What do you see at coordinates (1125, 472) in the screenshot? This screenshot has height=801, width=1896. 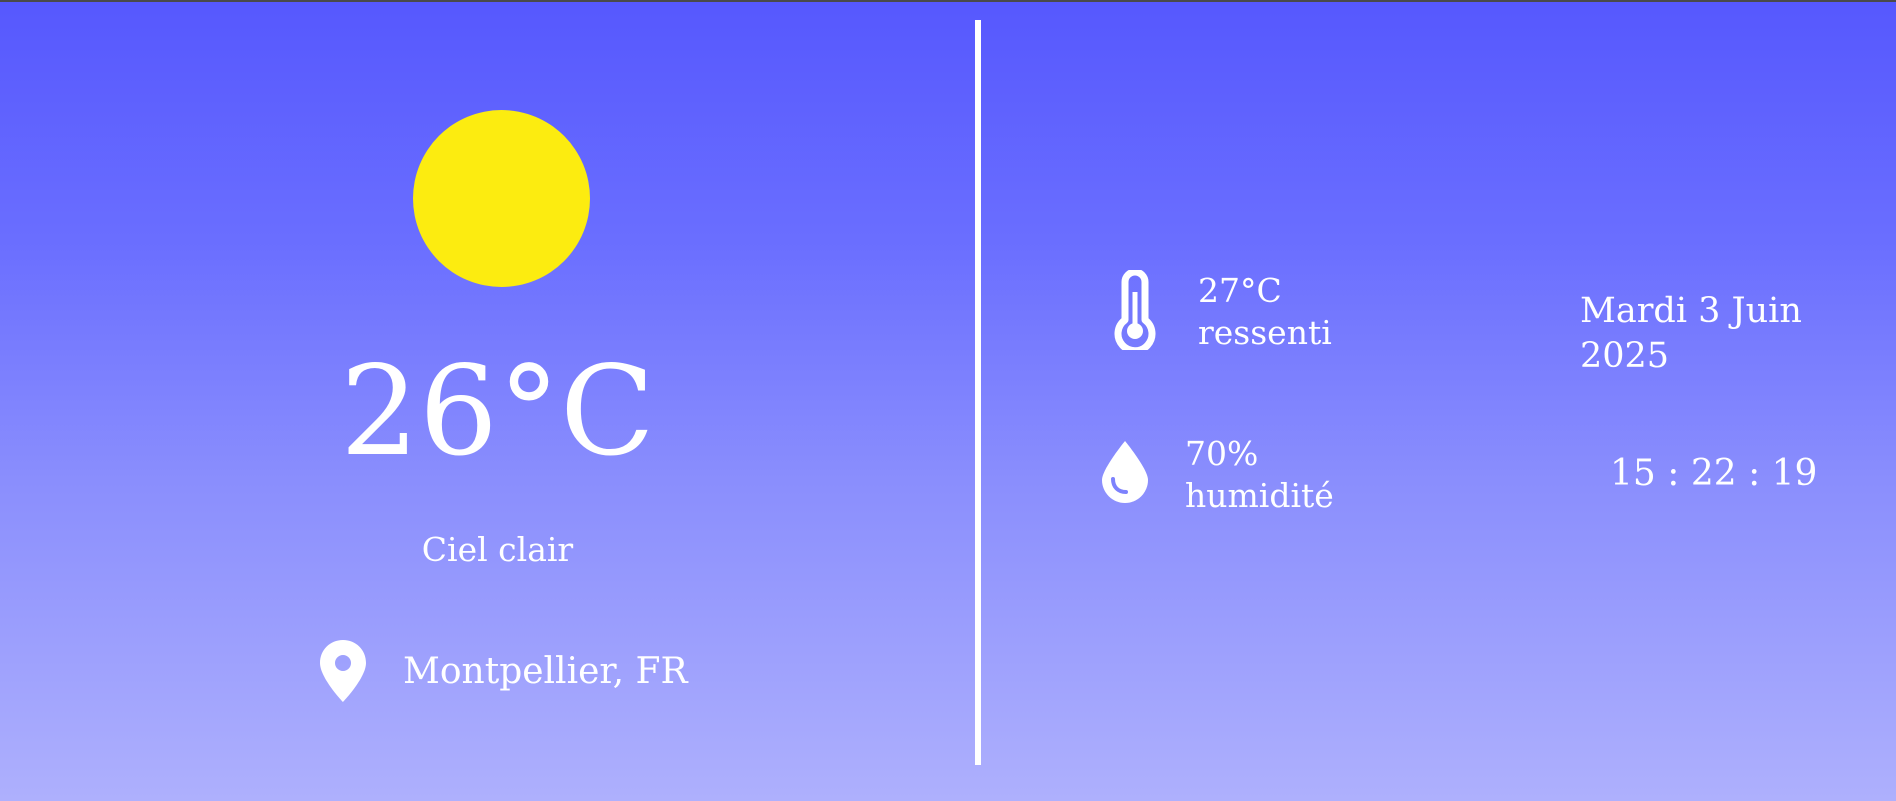 I see `water-drop-icon` at bounding box center [1125, 472].